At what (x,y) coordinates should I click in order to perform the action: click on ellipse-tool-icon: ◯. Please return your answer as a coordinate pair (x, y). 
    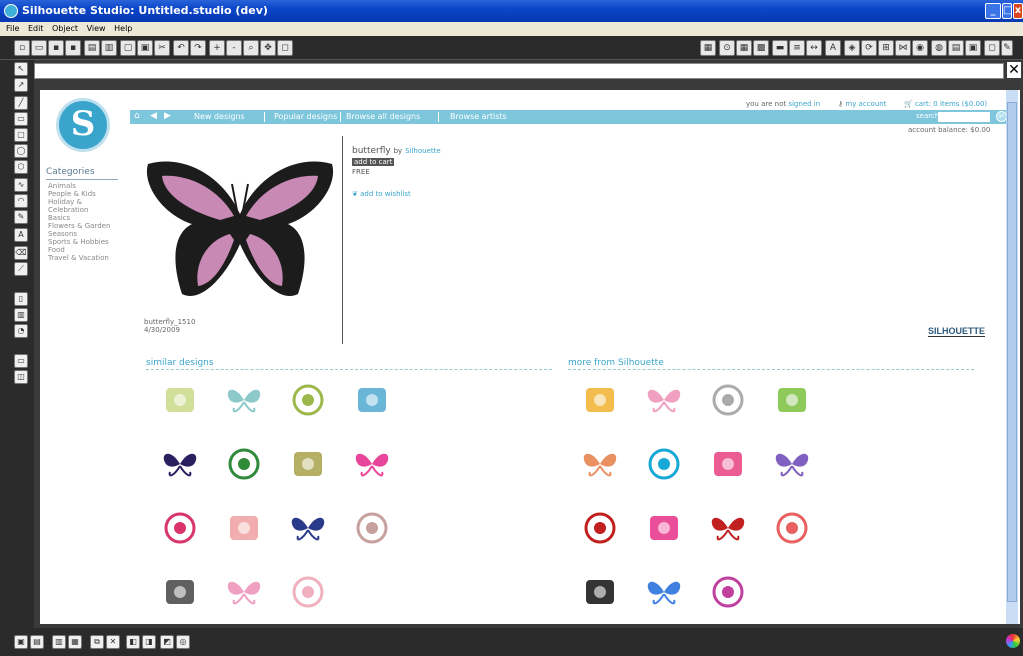
    Looking at the image, I should click on (21, 151).